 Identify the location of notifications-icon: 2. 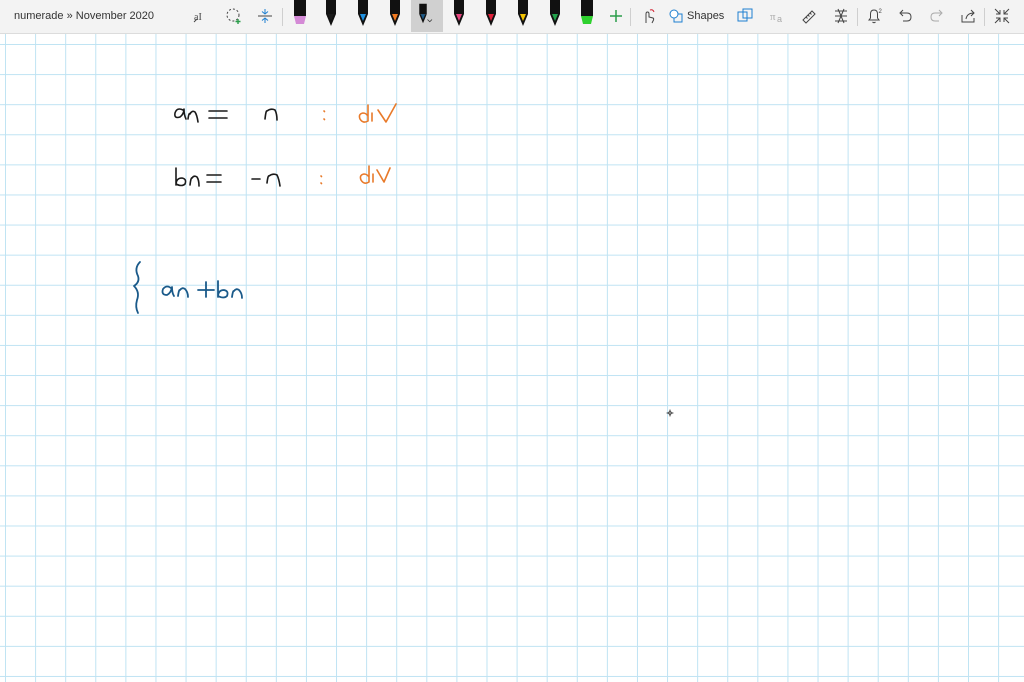
(874, 16).